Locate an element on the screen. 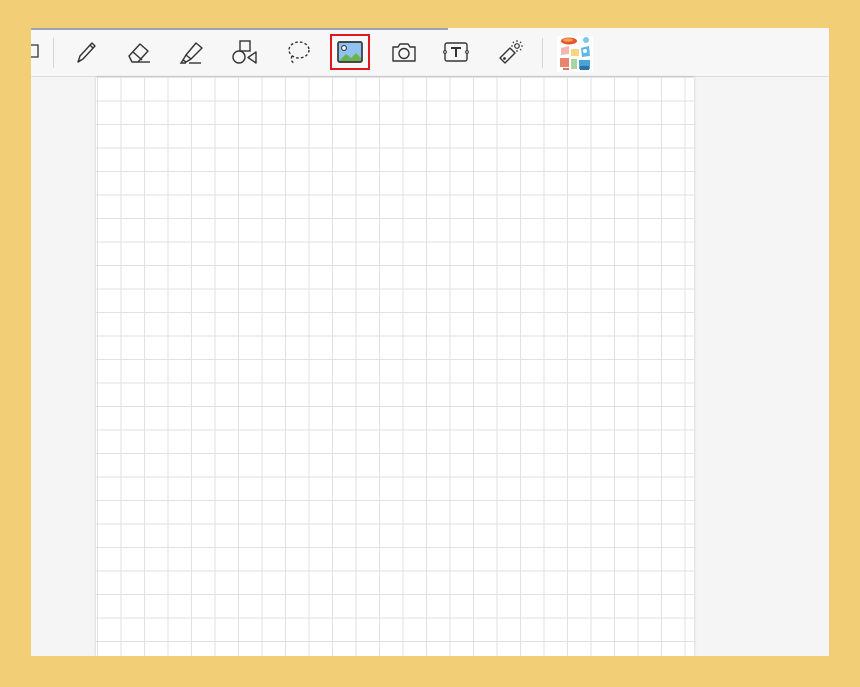 This screenshot has height=687, width=860. pen-icon is located at coordinates (86, 52).